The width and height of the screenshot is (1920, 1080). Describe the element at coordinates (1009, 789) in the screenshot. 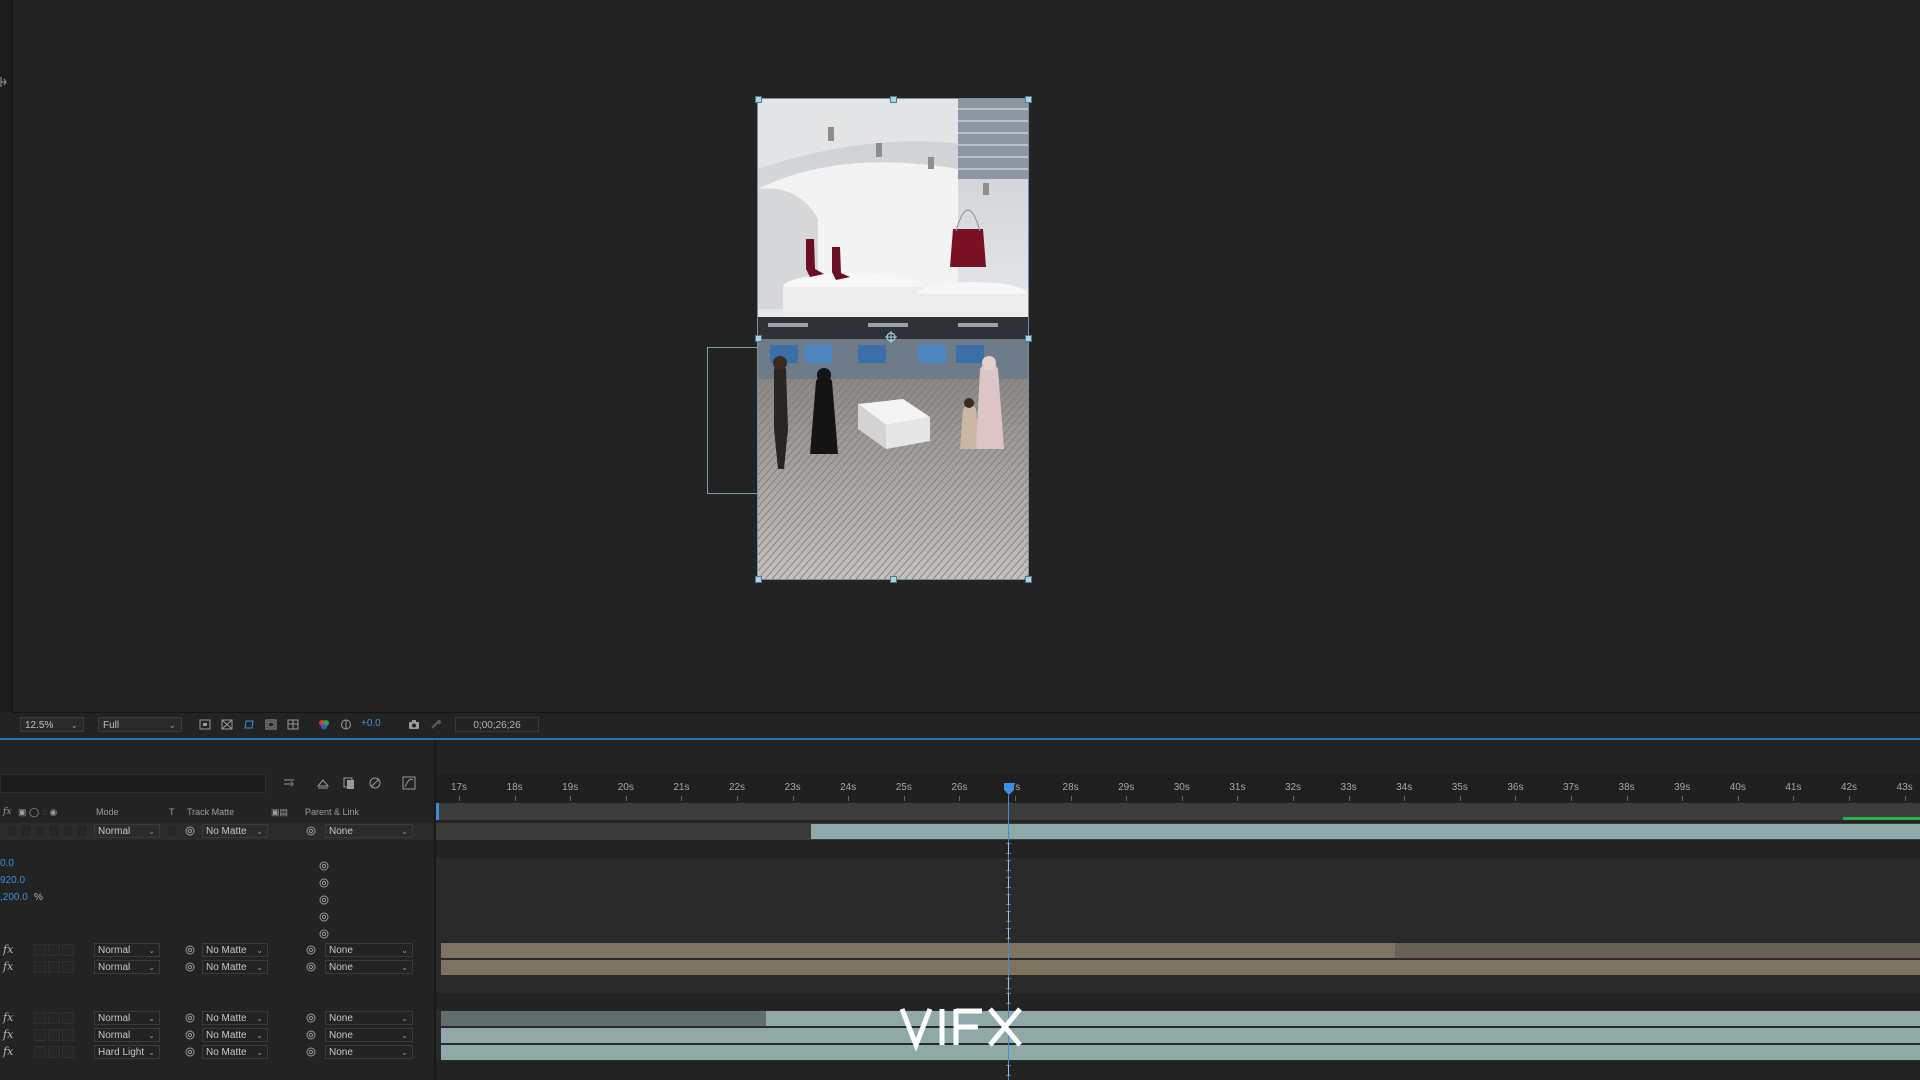

I see `playhead-handle` at that location.